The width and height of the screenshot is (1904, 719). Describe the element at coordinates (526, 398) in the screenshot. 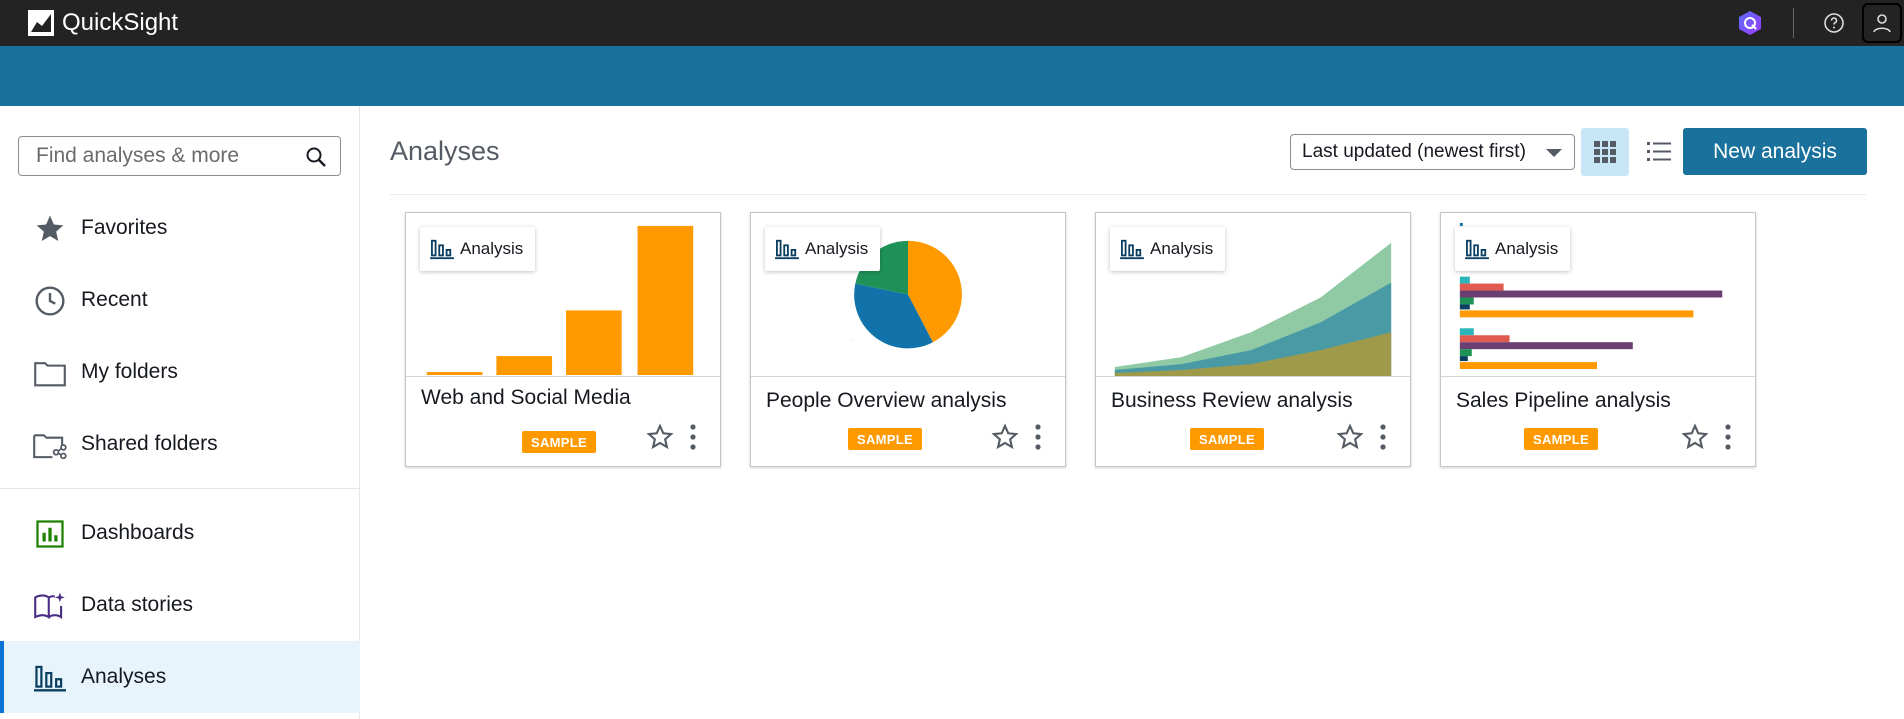

I see `analysis-name: Web and Social Media` at that location.